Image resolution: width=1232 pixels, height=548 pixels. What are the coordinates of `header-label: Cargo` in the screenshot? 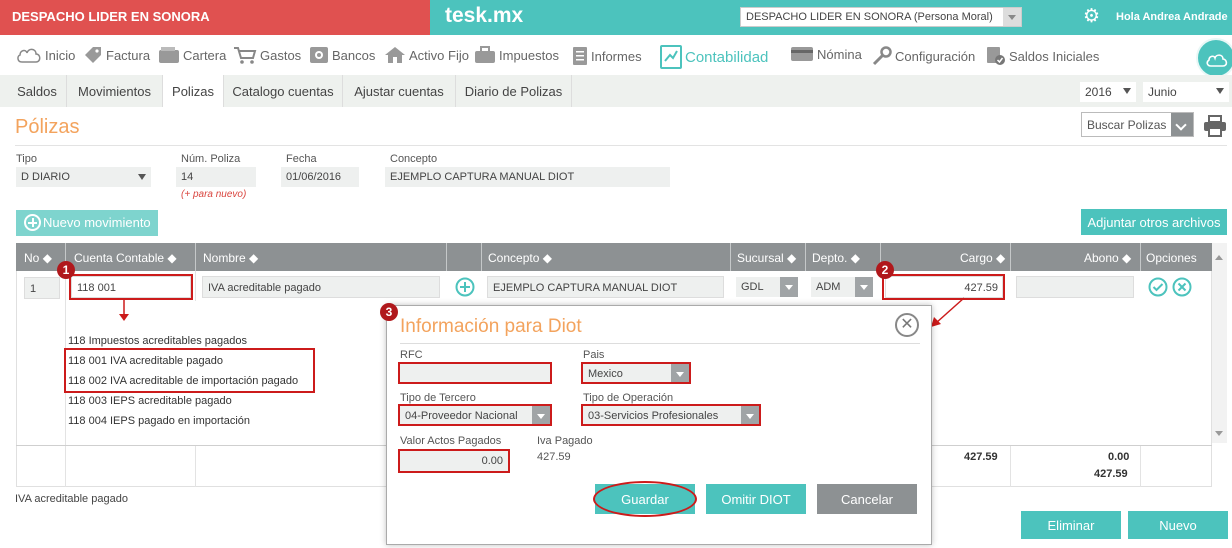 It's located at (976, 258).